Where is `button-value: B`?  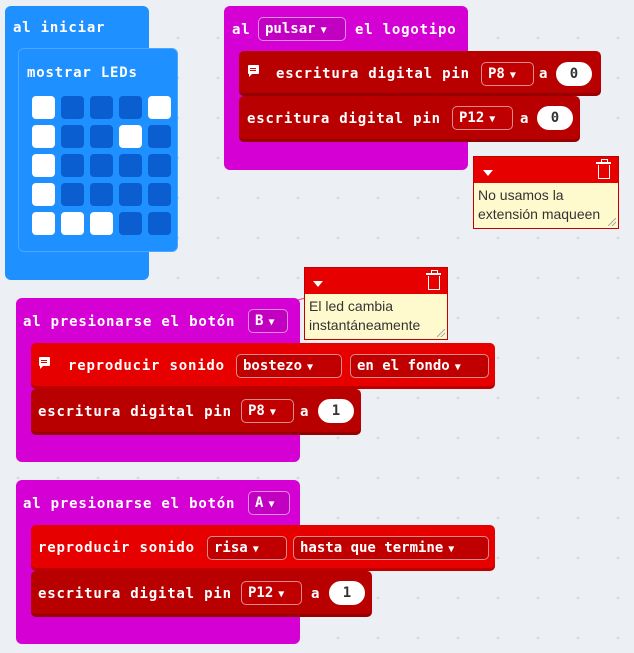
button-value: B is located at coordinates (259, 321).